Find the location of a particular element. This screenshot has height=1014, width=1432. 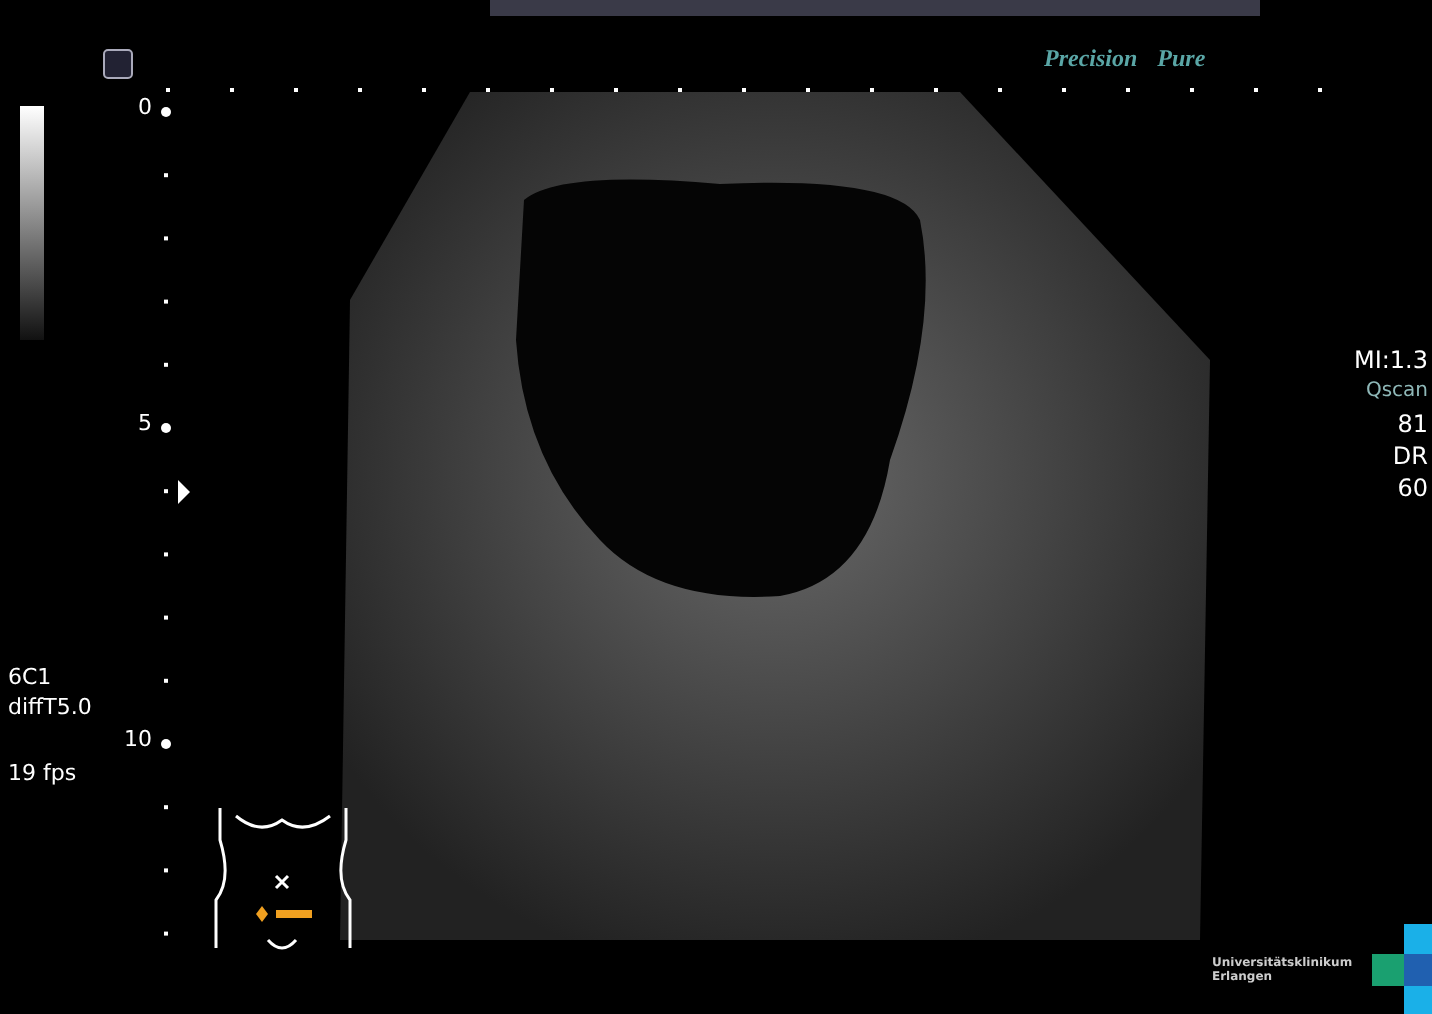

depth-label: 0 is located at coordinates (144, 108).